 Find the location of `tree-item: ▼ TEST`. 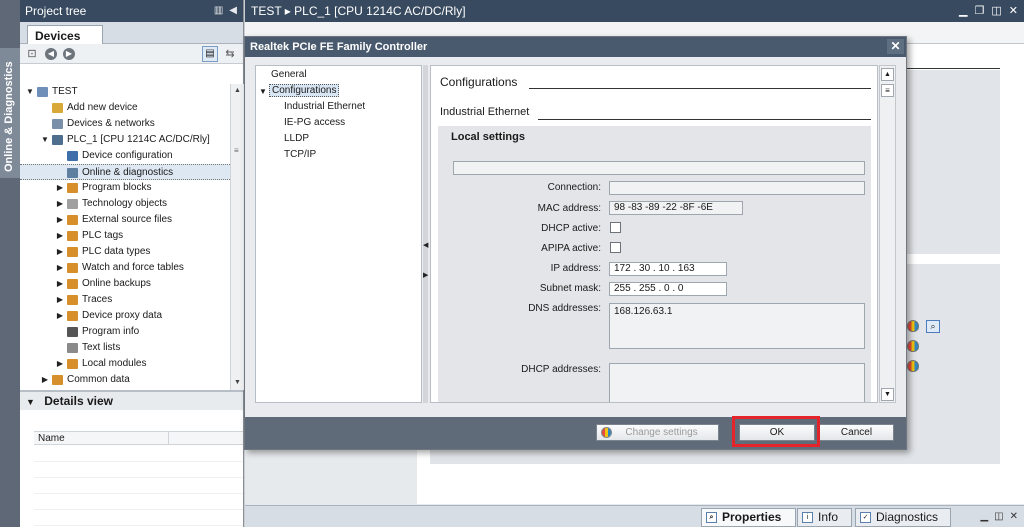

tree-item: ▼ TEST is located at coordinates (125, 92).